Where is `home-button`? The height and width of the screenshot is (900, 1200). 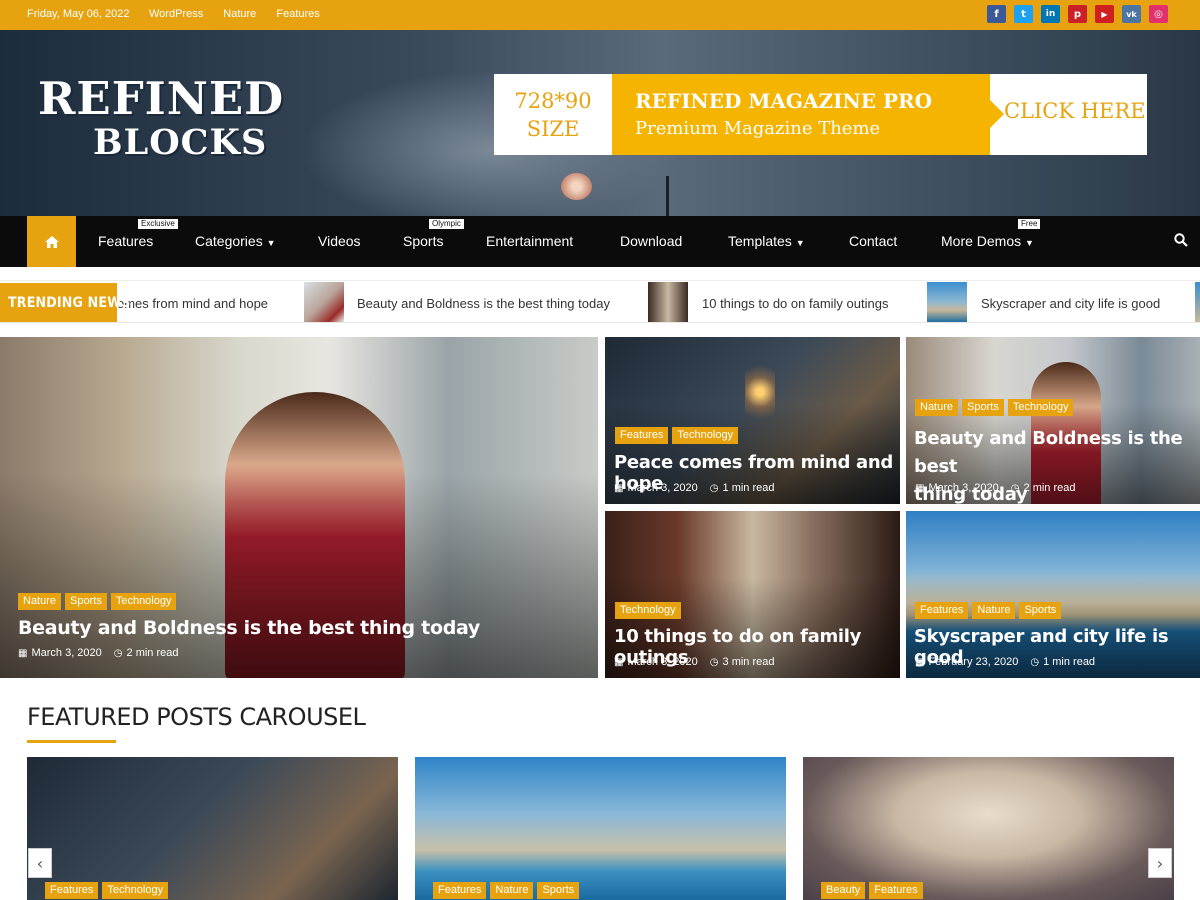
home-button is located at coordinates (51, 241).